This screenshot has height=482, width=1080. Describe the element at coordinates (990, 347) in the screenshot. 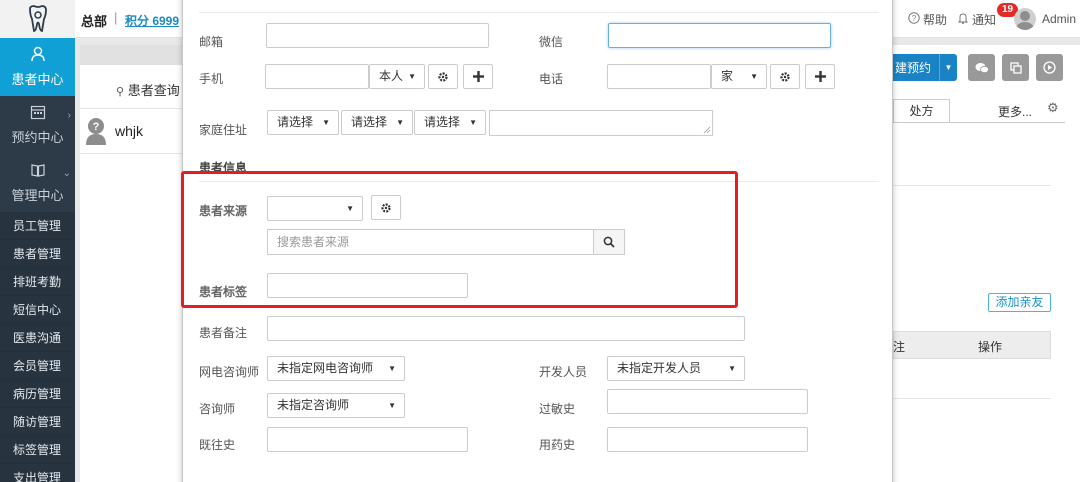

I see `column-header-ops: 操作` at that location.